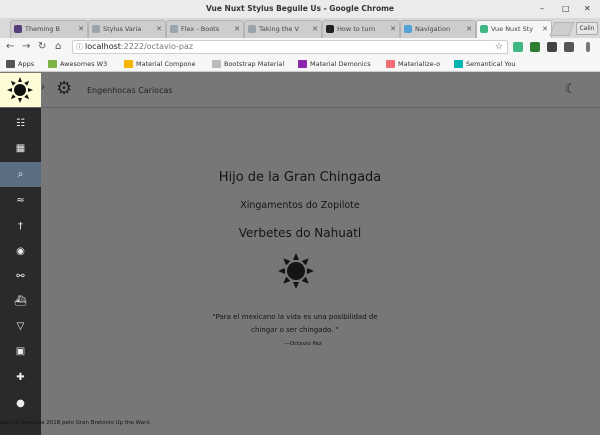 The image size is (600, 435). What do you see at coordinates (300, 205) in the screenshot?
I see `heading-secondary: Xingamentos do Zopilote` at bounding box center [300, 205].